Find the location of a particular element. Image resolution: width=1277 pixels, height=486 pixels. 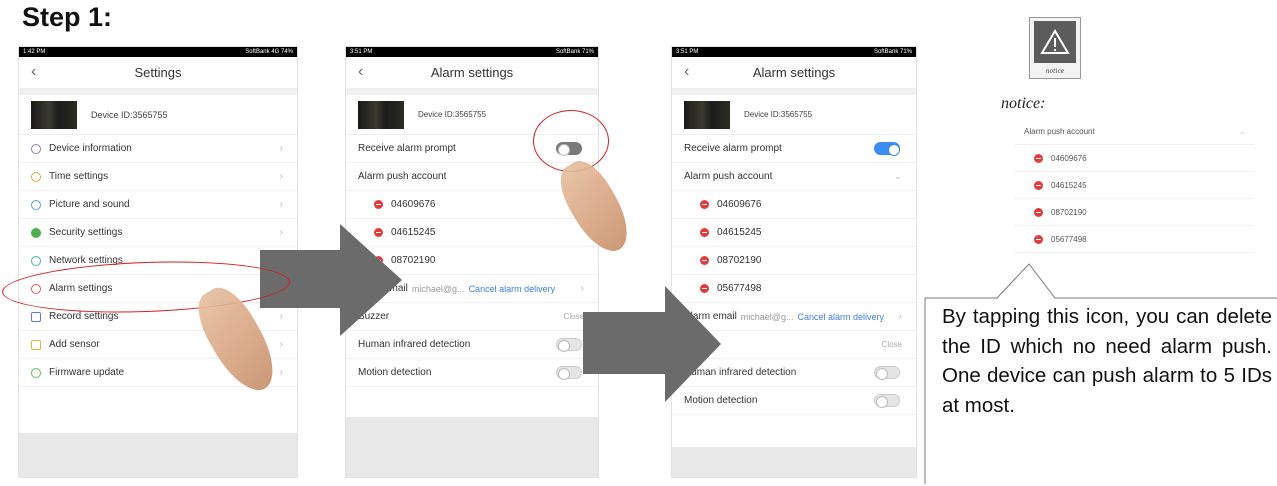

arrow-2-head-icon is located at coordinates (693, 344).